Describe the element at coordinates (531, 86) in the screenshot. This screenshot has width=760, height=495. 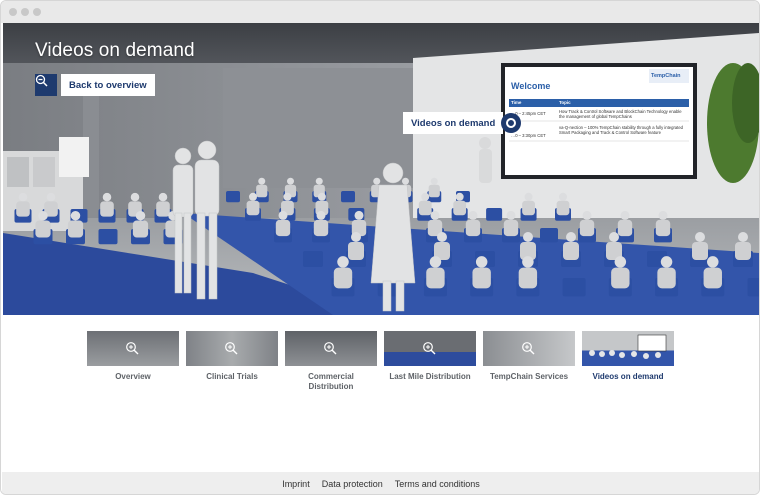
I see `screen-welcome-title: Welcome` at that location.